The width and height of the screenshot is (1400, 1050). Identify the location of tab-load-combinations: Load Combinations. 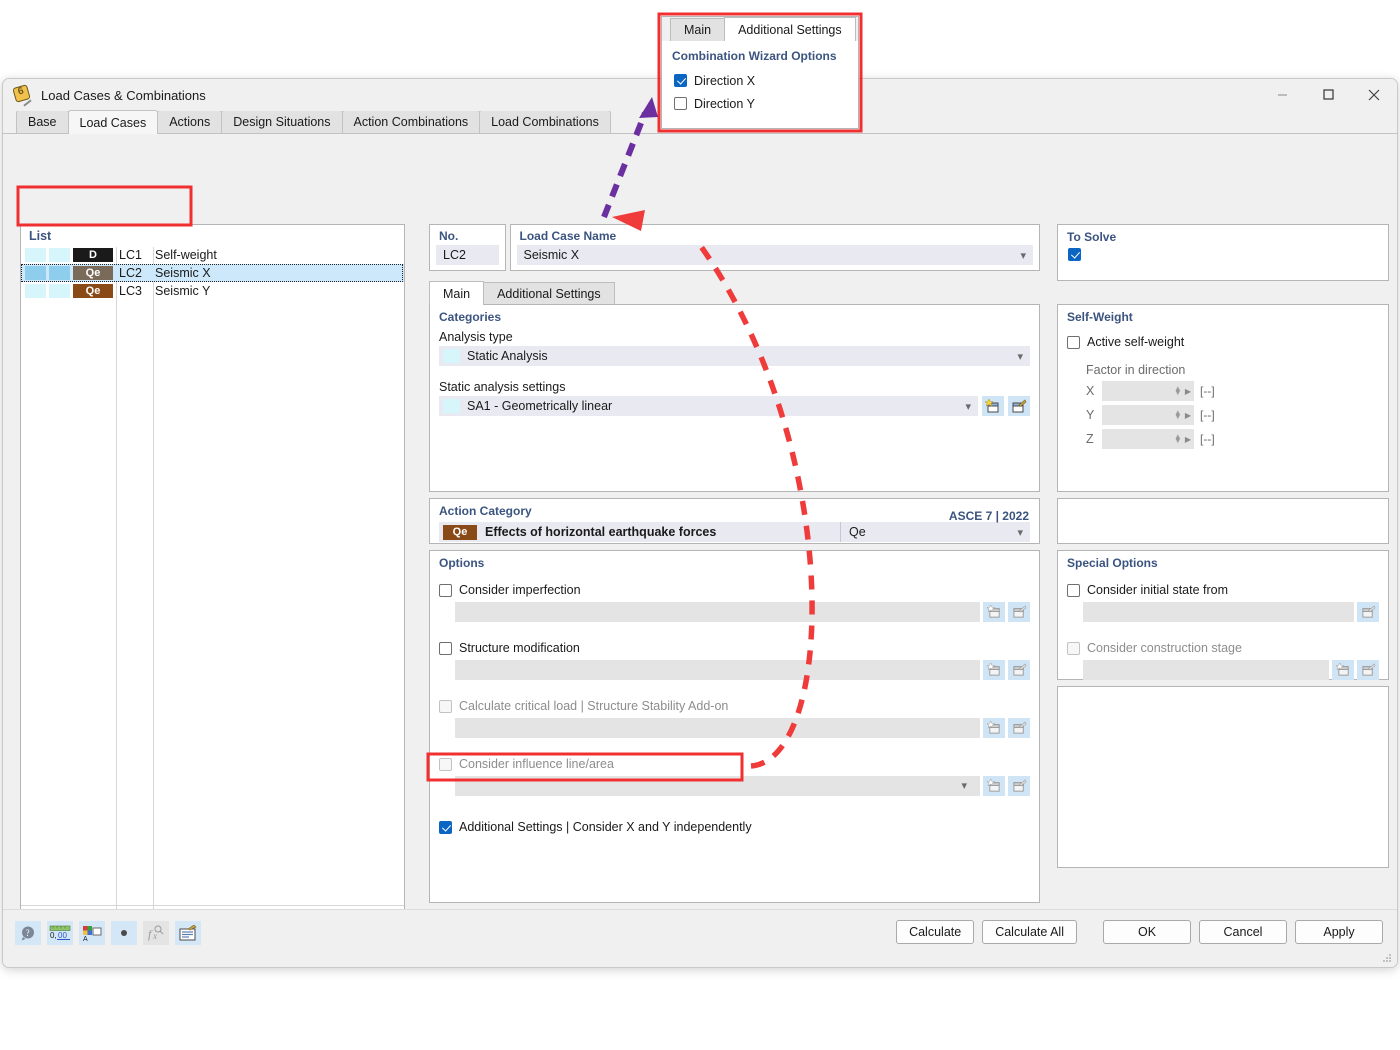
(545, 121).